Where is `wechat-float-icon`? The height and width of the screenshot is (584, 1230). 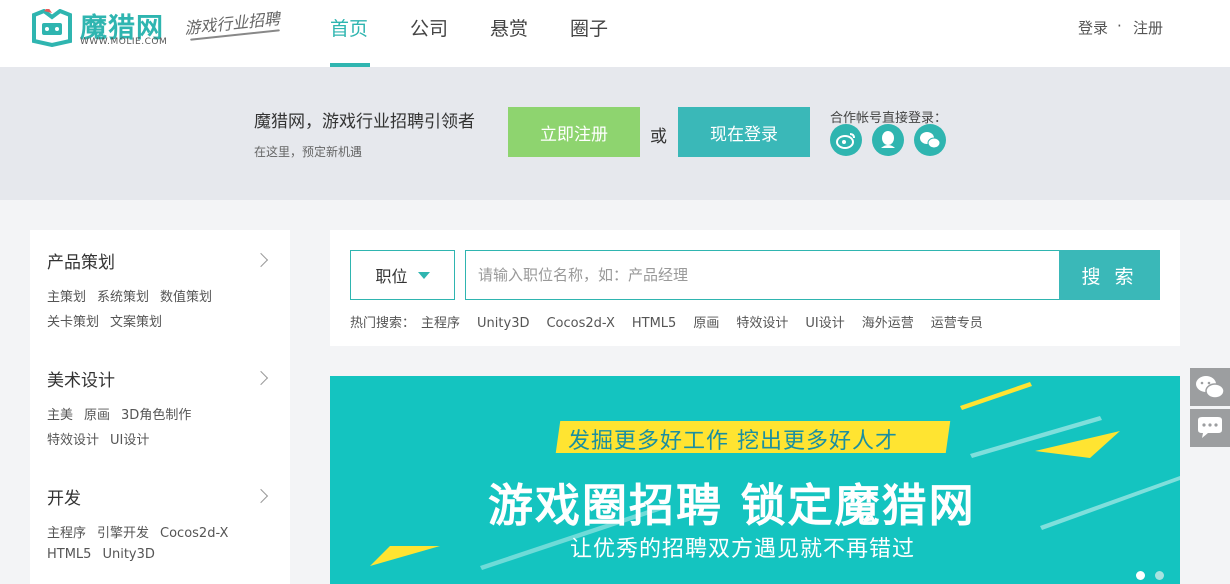 wechat-float-icon is located at coordinates (1210, 387).